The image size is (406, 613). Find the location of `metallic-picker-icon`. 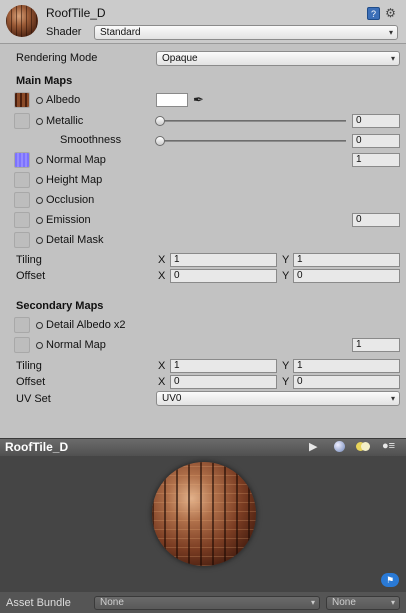

metallic-picker-icon is located at coordinates (39, 121).